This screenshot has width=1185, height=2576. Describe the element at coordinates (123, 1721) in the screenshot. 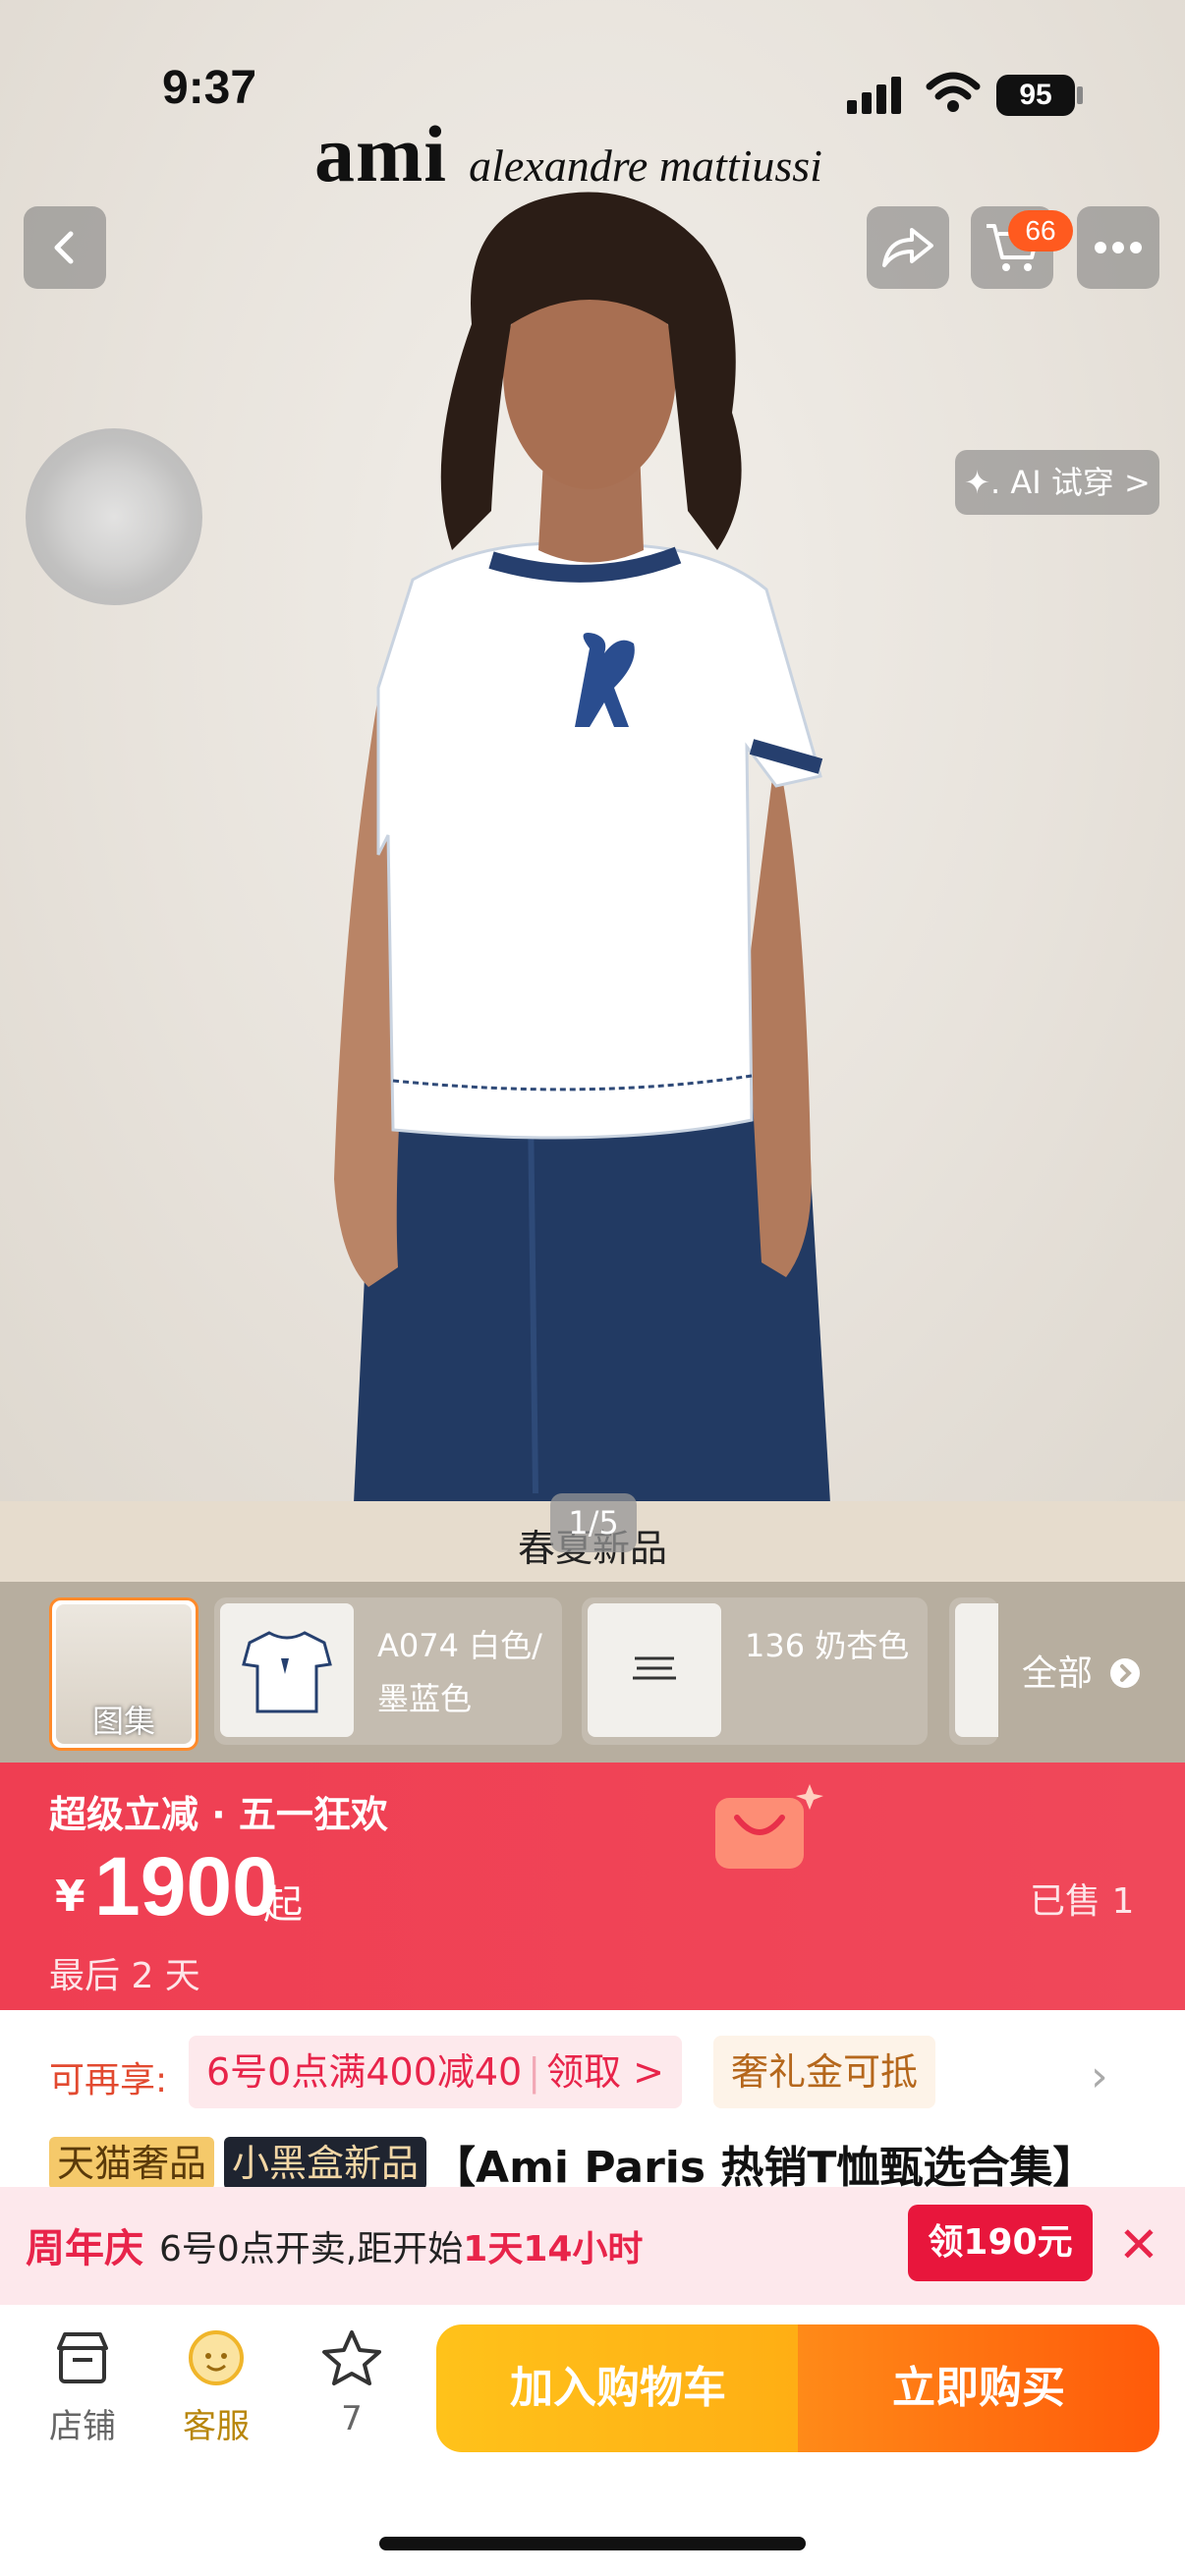

I see `gallery-card-label: 图集` at that location.